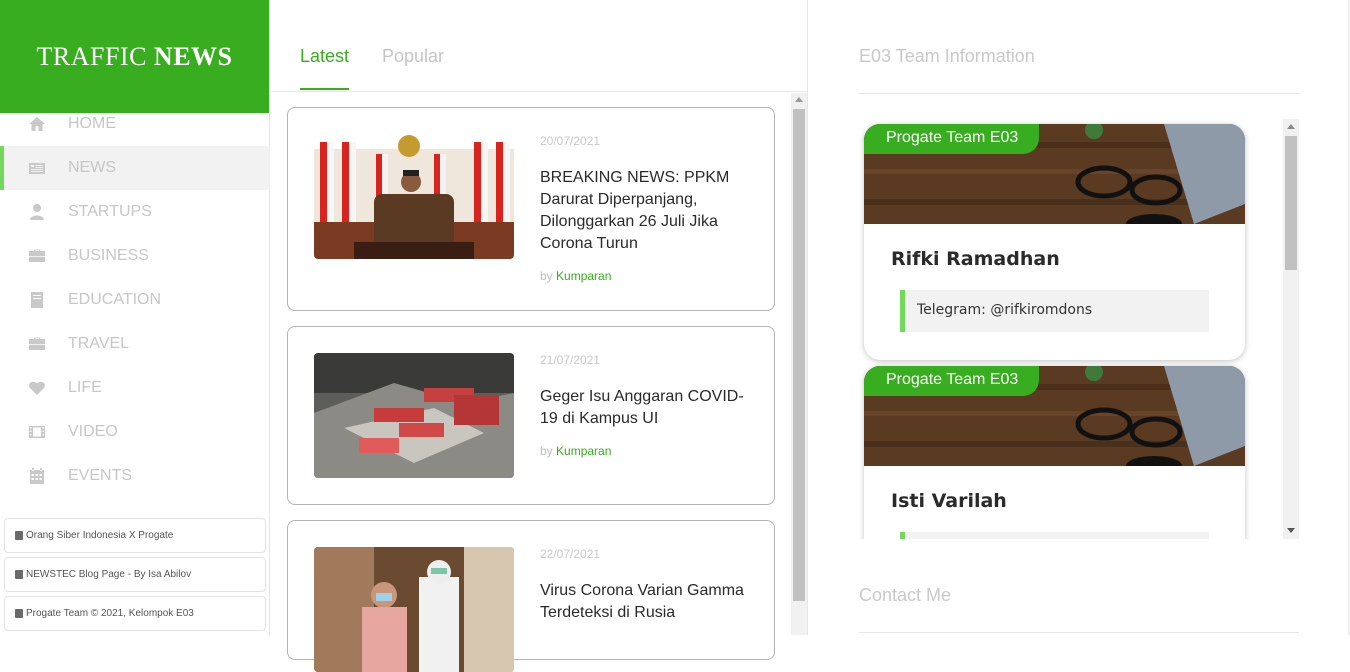 Image resolution: width=1350 pixels, height=672 pixels. Describe the element at coordinates (37, 476) in the screenshot. I see `calendar-icon` at that location.